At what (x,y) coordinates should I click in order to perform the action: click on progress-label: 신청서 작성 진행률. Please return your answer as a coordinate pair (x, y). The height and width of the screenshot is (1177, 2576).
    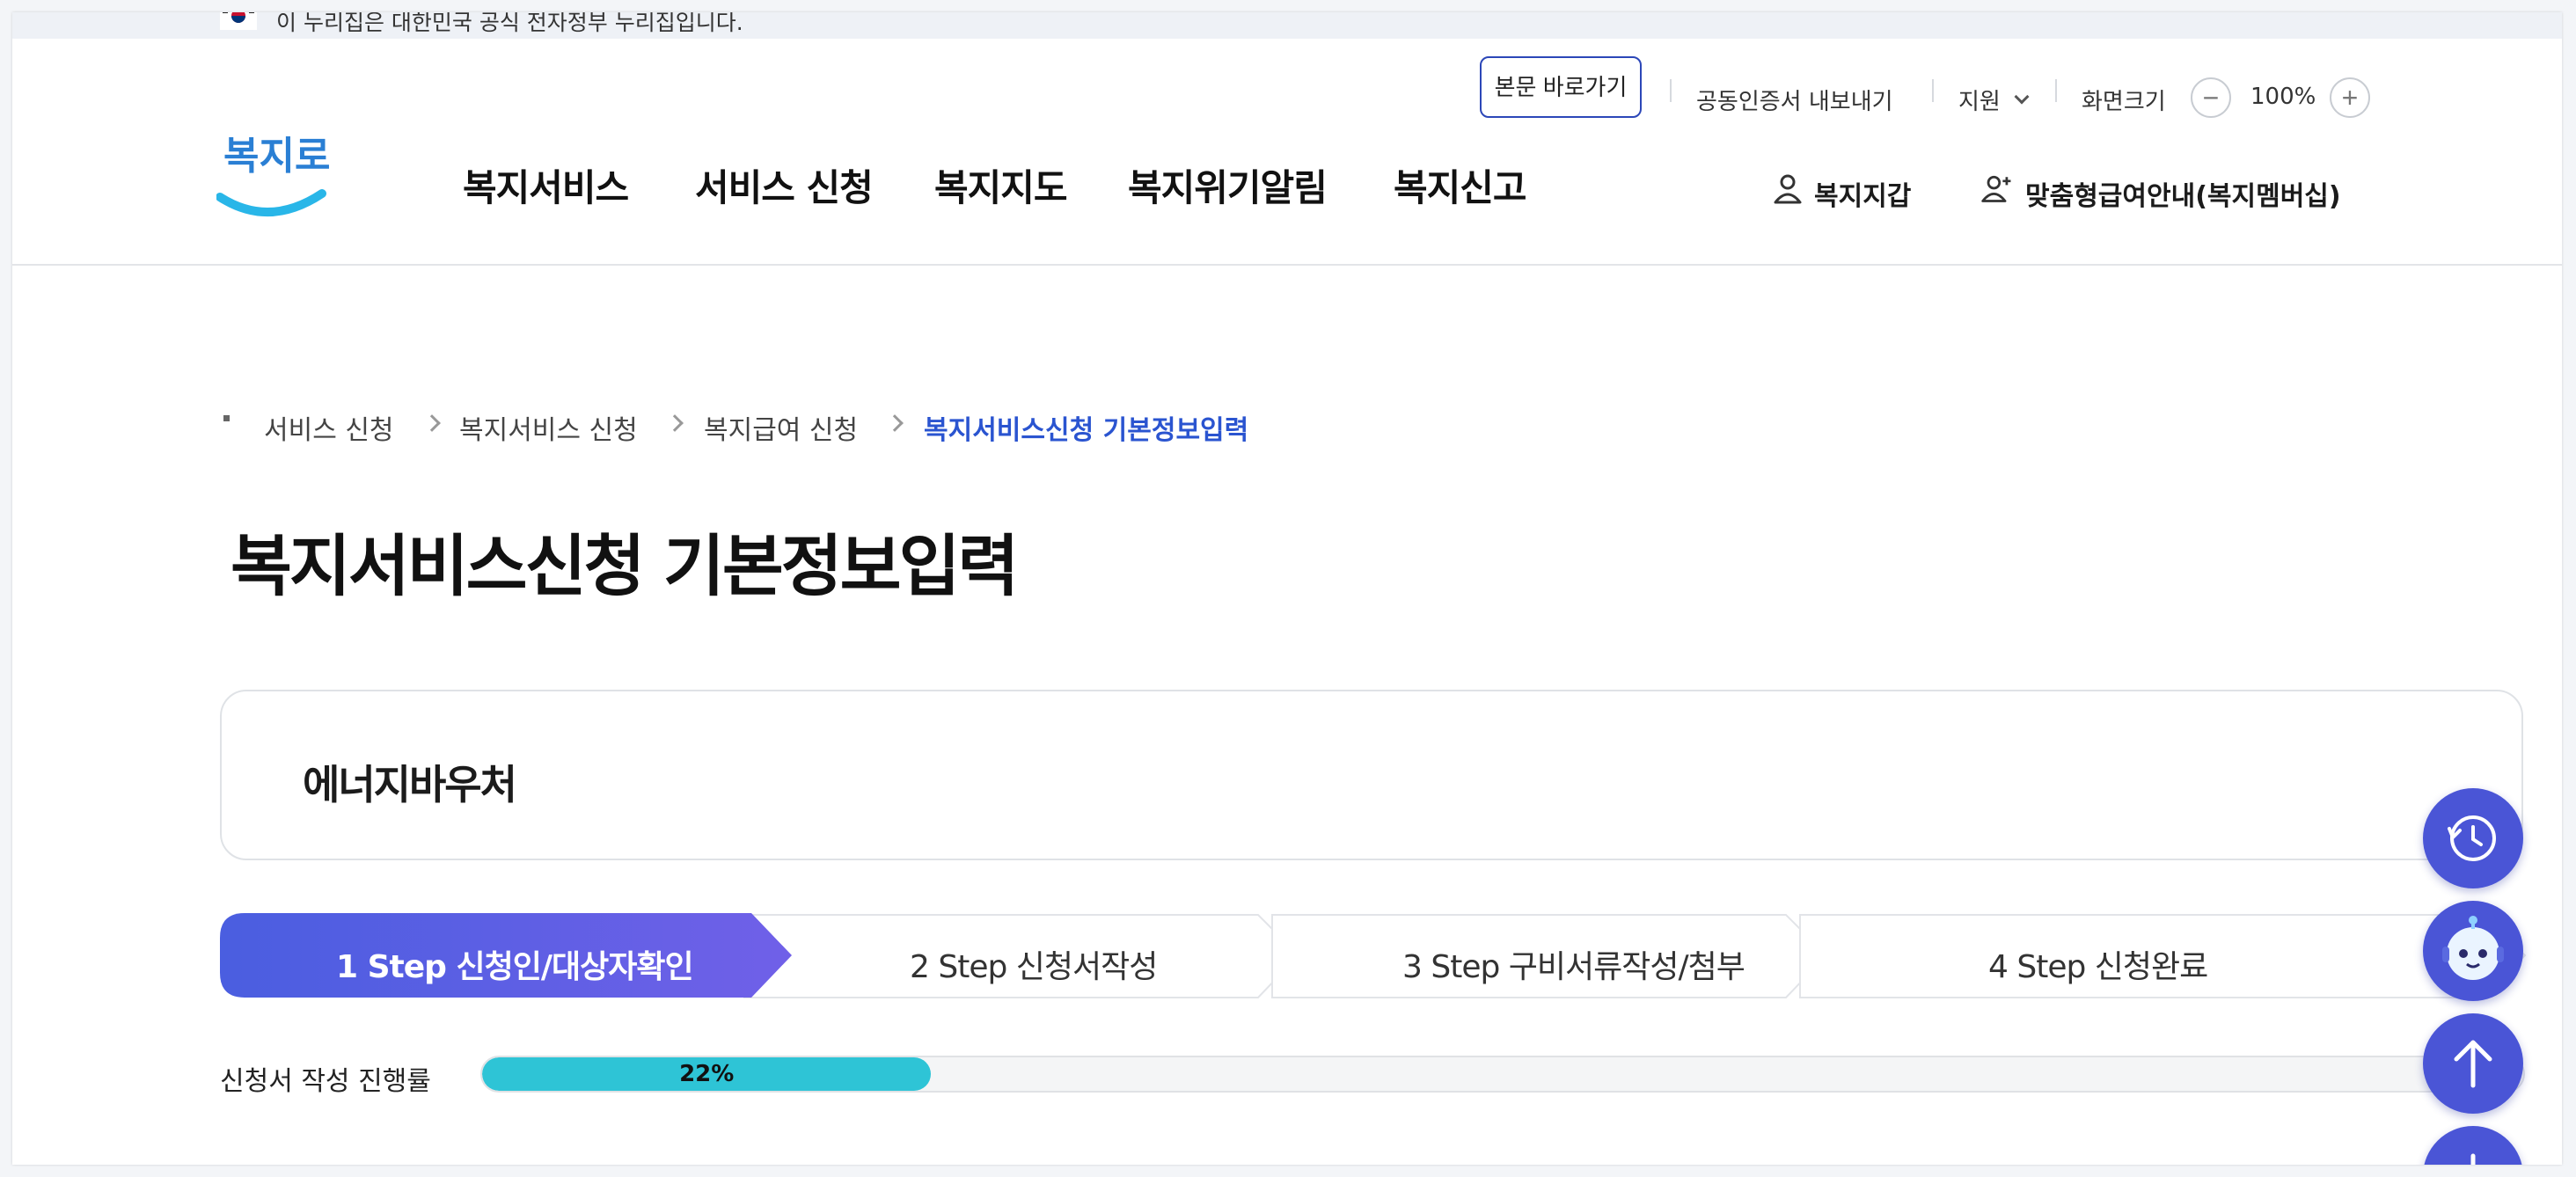
    Looking at the image, I should click on (325, 1081).